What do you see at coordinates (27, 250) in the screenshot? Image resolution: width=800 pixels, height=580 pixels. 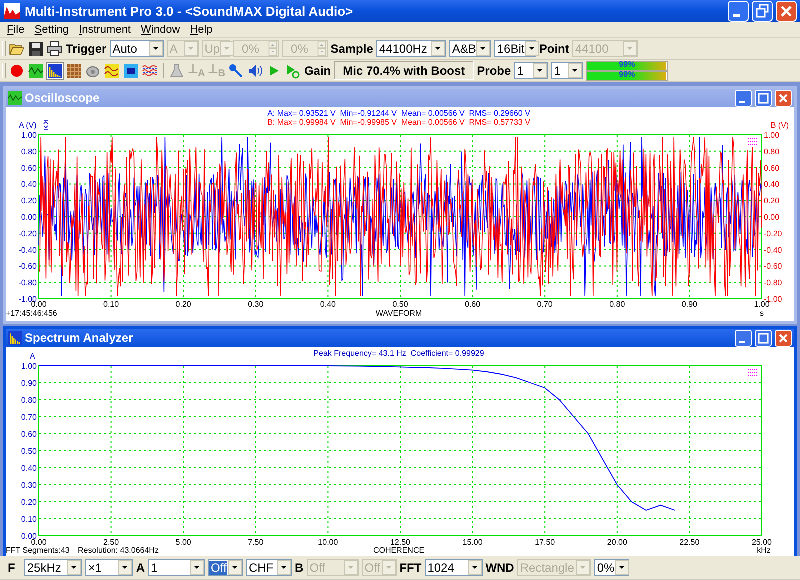 I see `tick-label: -0.40` at bounding box center [27, 250].